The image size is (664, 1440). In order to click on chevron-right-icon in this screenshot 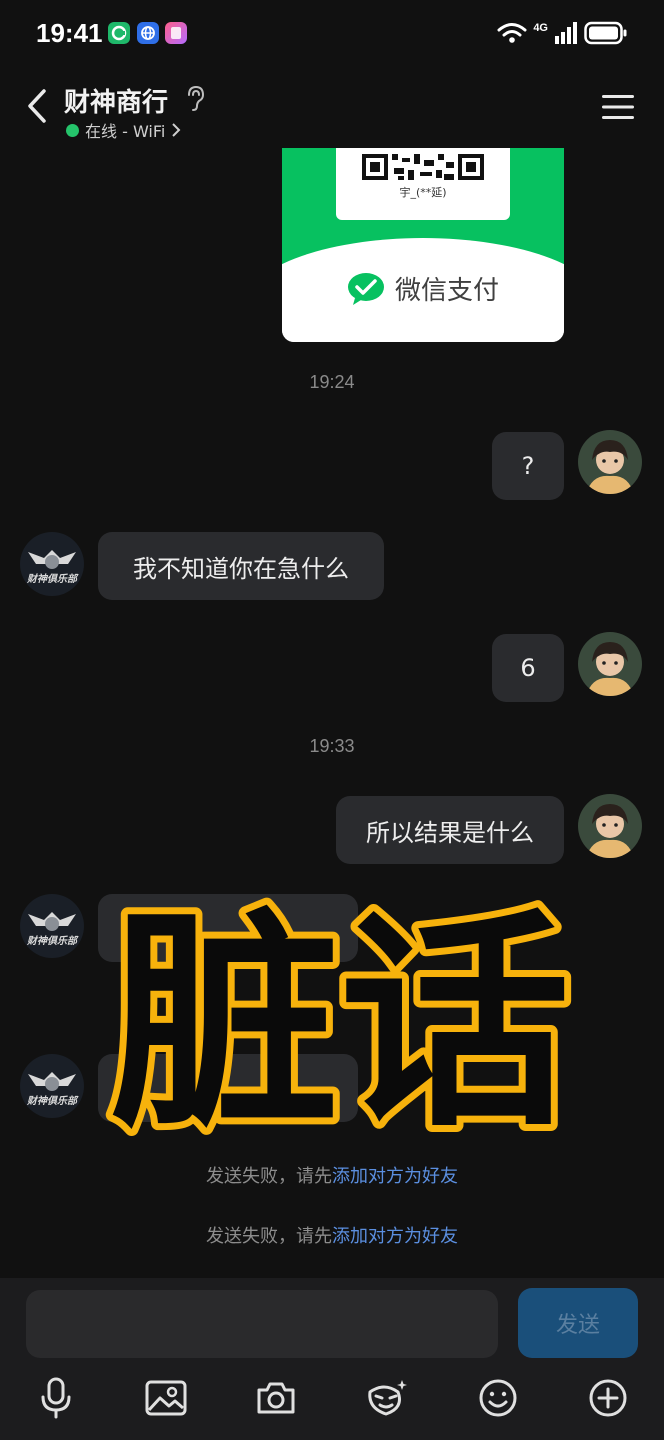, I will do `click(176, 130)`.